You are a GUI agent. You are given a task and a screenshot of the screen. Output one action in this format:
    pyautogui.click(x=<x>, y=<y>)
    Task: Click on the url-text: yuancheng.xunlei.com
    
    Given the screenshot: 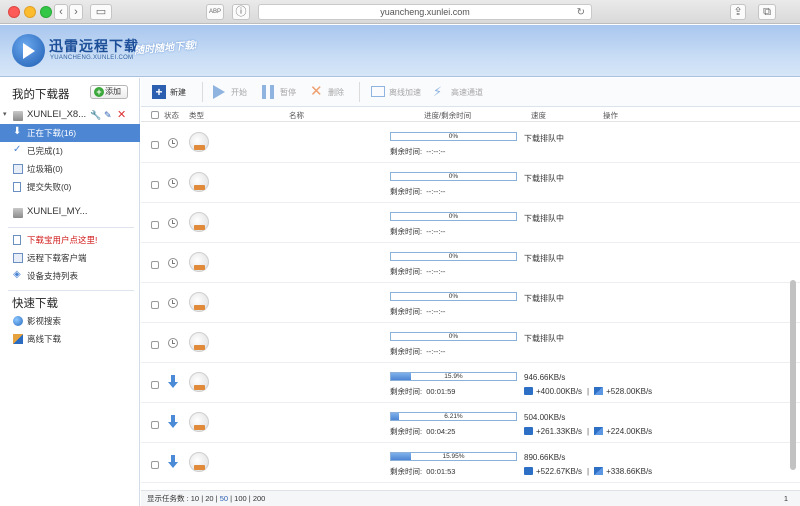 What is the action you would take?
    pyautogui.click(x=425, y=12)
    